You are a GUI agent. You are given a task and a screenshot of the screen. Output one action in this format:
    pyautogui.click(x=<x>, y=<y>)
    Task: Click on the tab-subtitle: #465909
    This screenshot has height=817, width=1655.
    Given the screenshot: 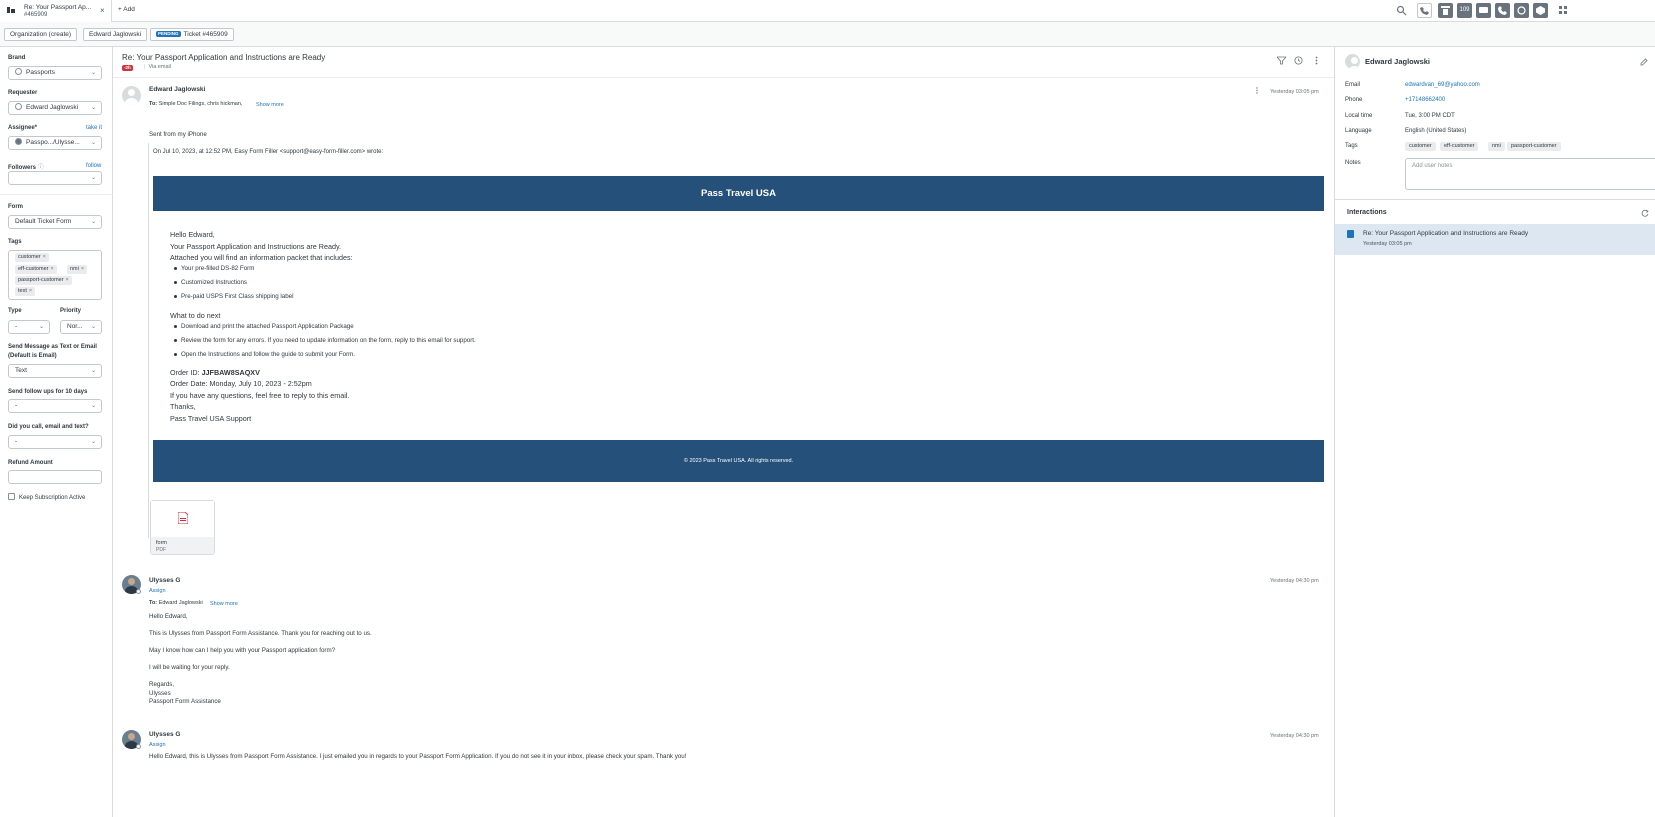 What is the action you would take?
    pyautogui.click(x=36, y=15)
    